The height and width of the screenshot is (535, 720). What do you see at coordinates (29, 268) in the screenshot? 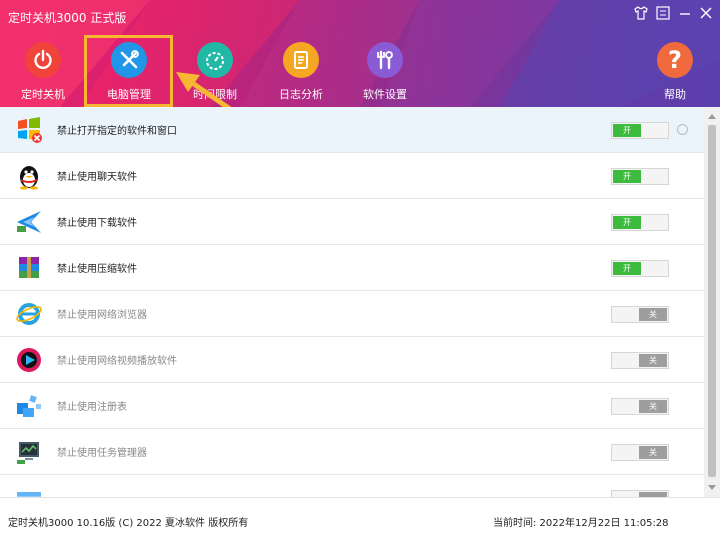
I see `archive-books-icon` at bounding box center [29, 268].